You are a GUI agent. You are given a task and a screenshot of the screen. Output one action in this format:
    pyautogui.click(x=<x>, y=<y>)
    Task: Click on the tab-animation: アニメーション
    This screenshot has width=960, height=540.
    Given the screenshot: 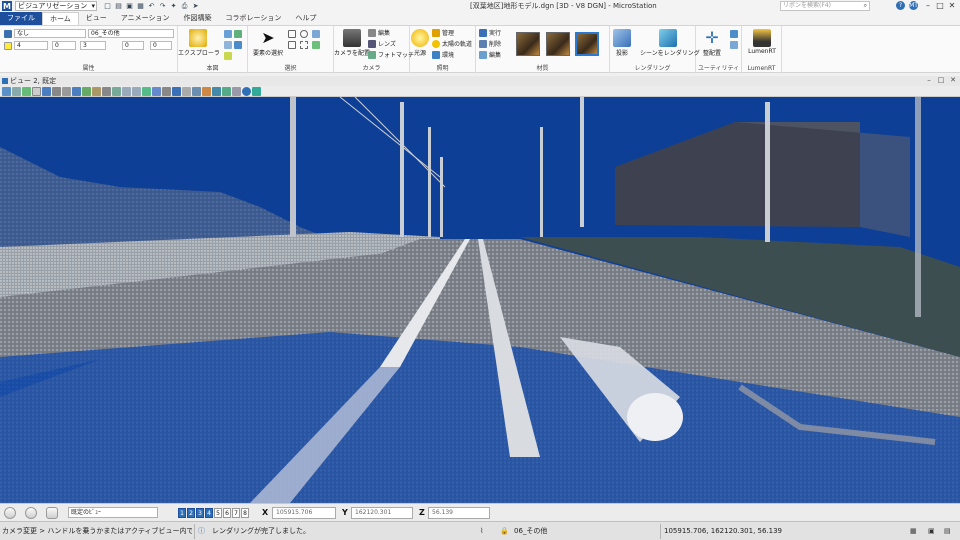 What is the action you would take?
    pyautogui.click(x=145, y=18)
    